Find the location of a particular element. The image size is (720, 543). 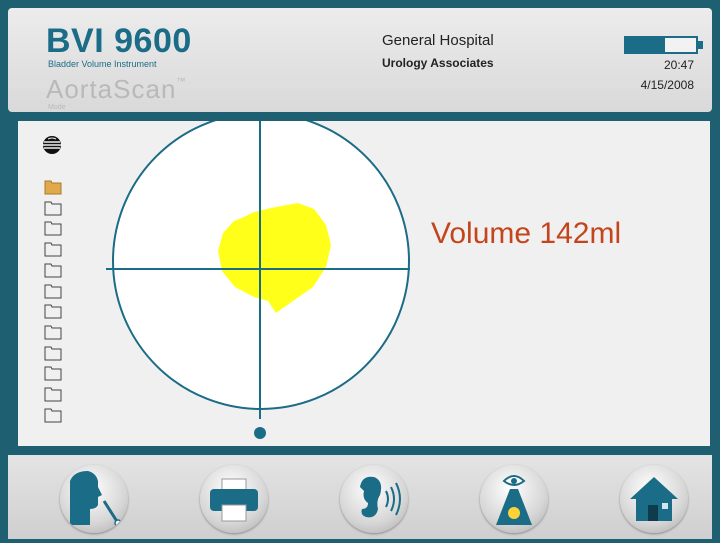

brand-subtitle: Bladder Volume Instrument is located at coordinates (102, 64).